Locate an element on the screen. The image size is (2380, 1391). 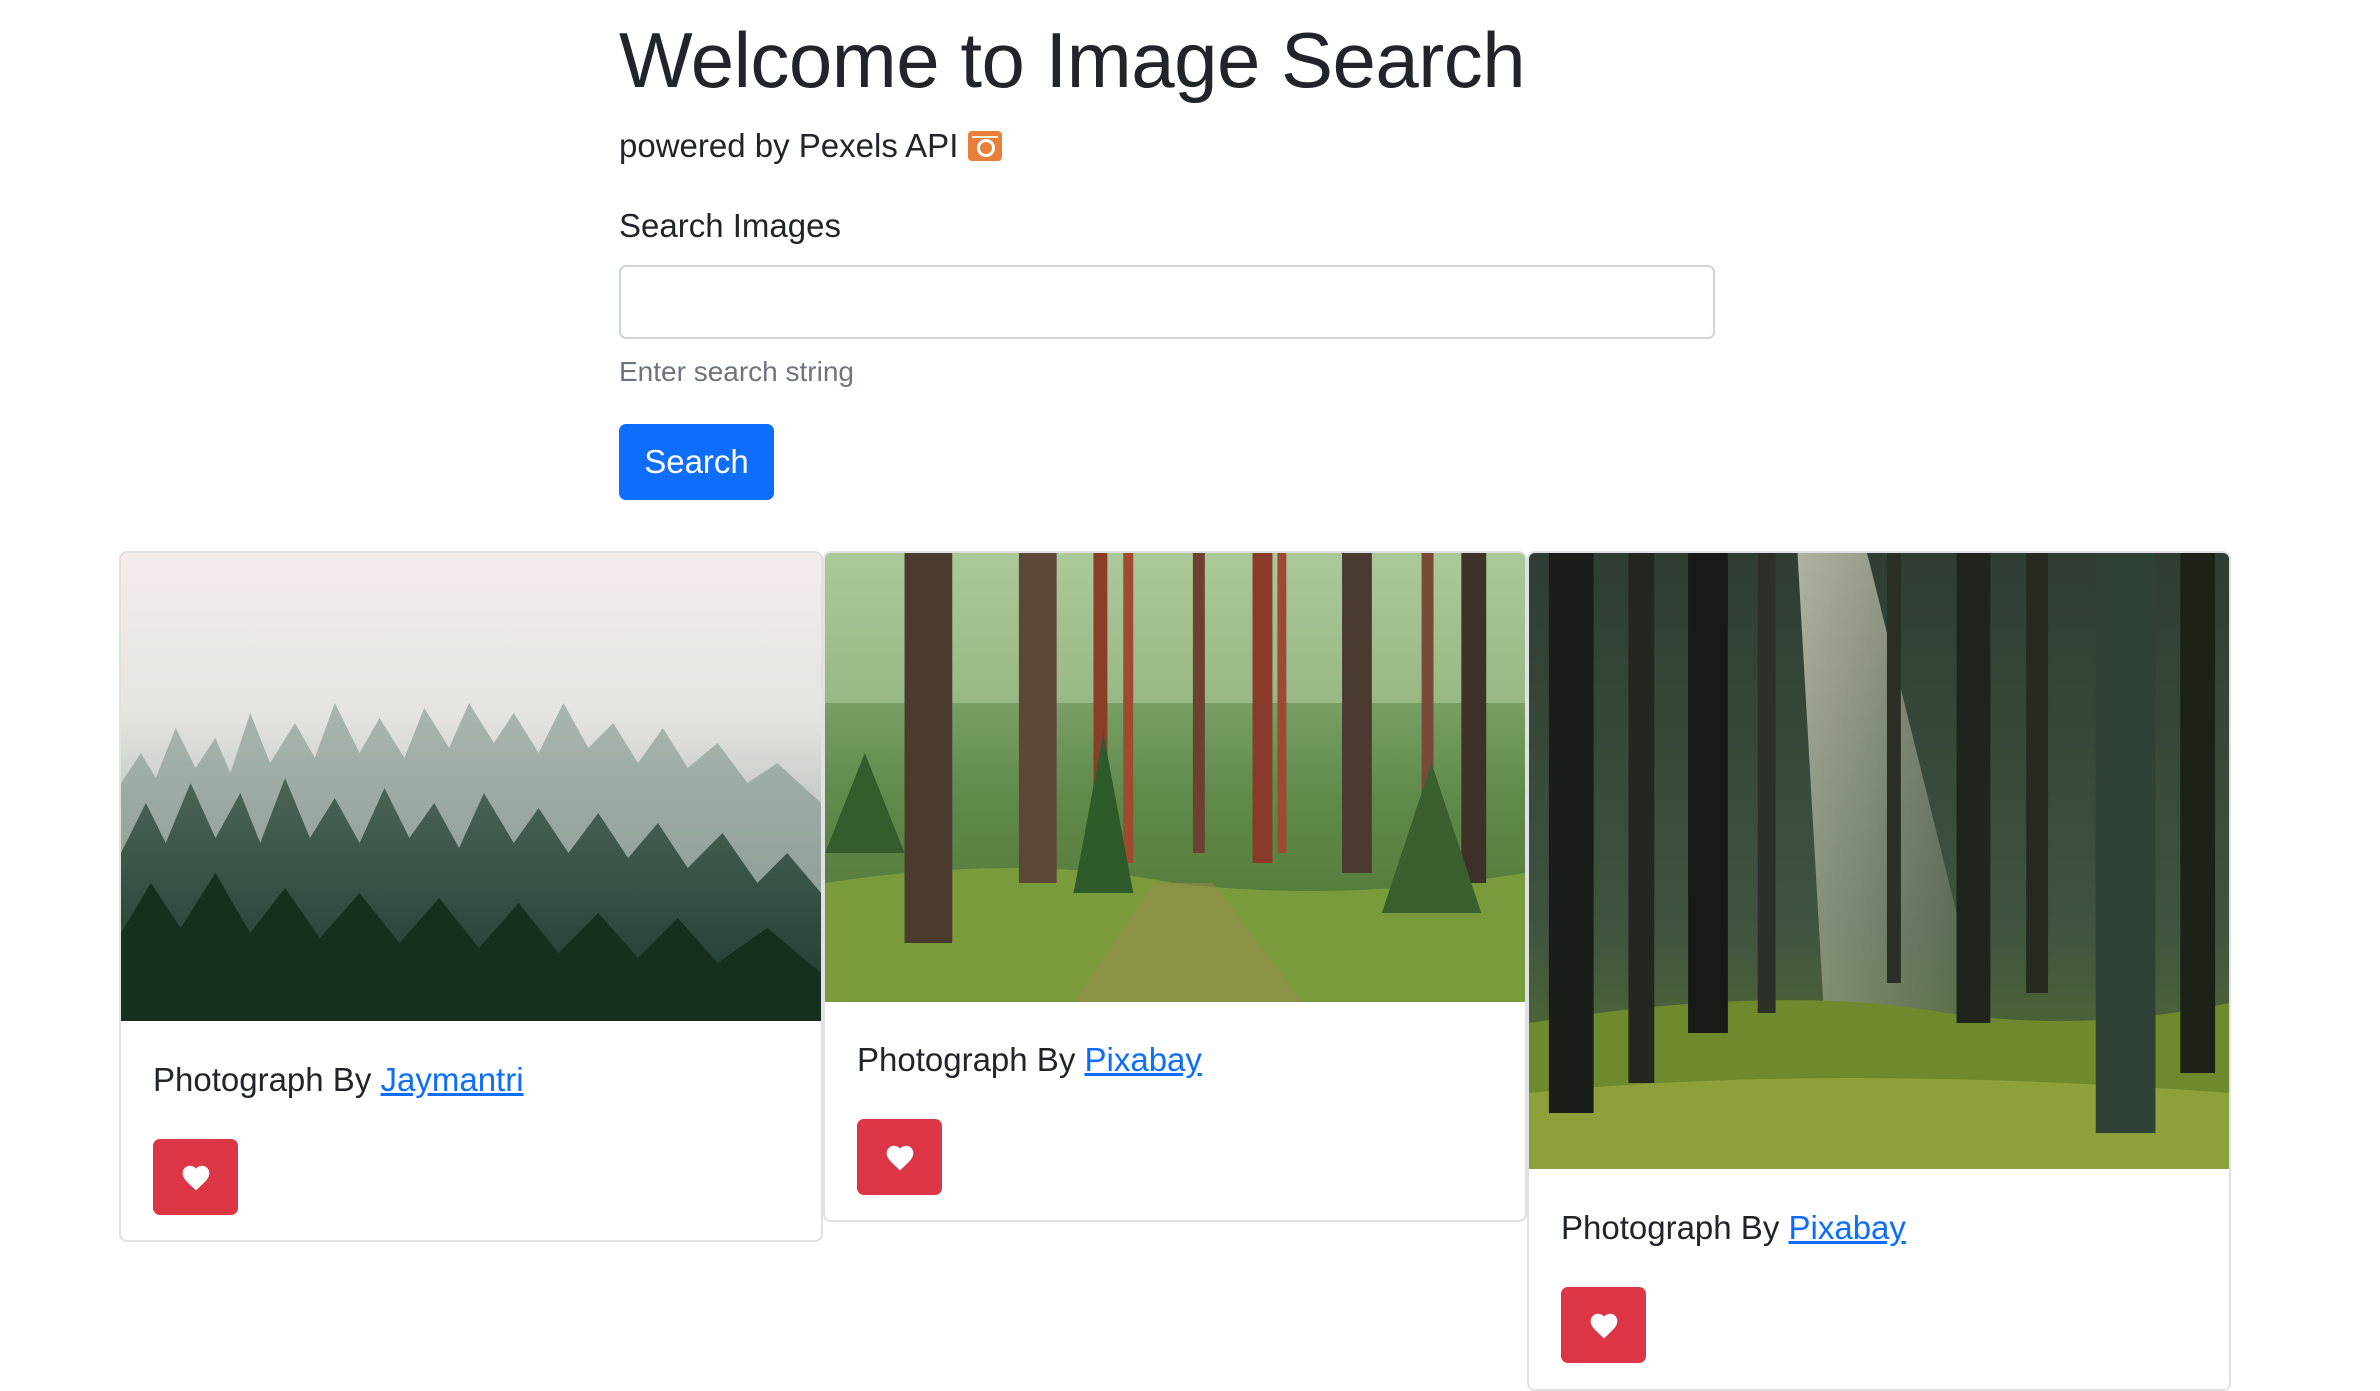
search-button: Search is located at coordinates (696, 462).